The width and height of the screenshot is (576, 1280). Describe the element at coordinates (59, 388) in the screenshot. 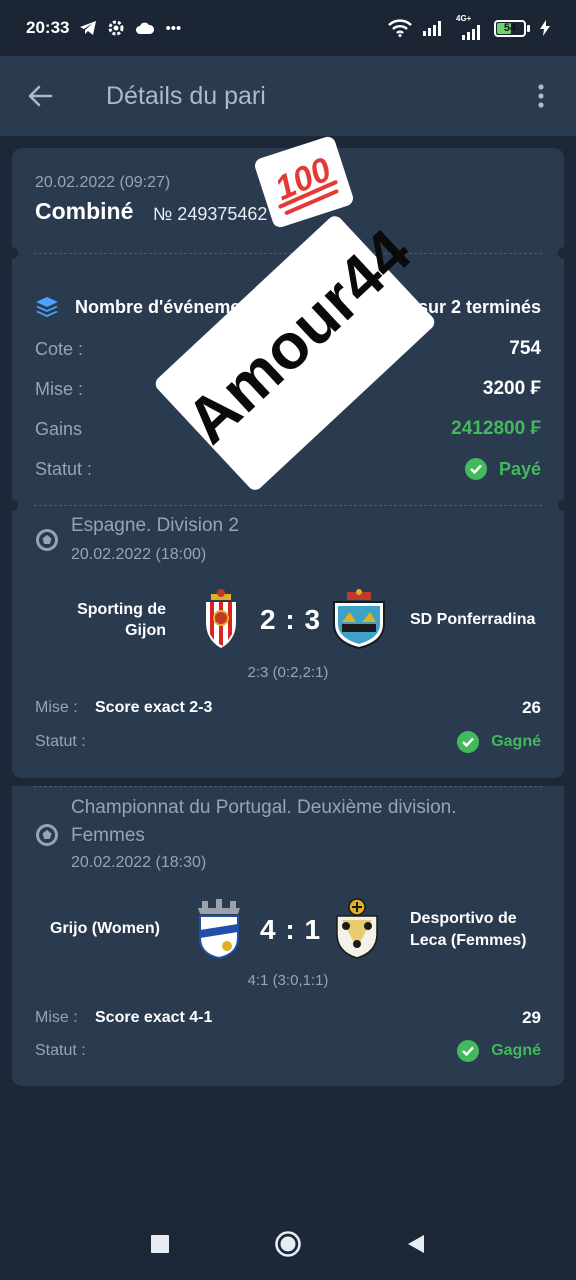

I see `stake-label: Mise :` at that location.